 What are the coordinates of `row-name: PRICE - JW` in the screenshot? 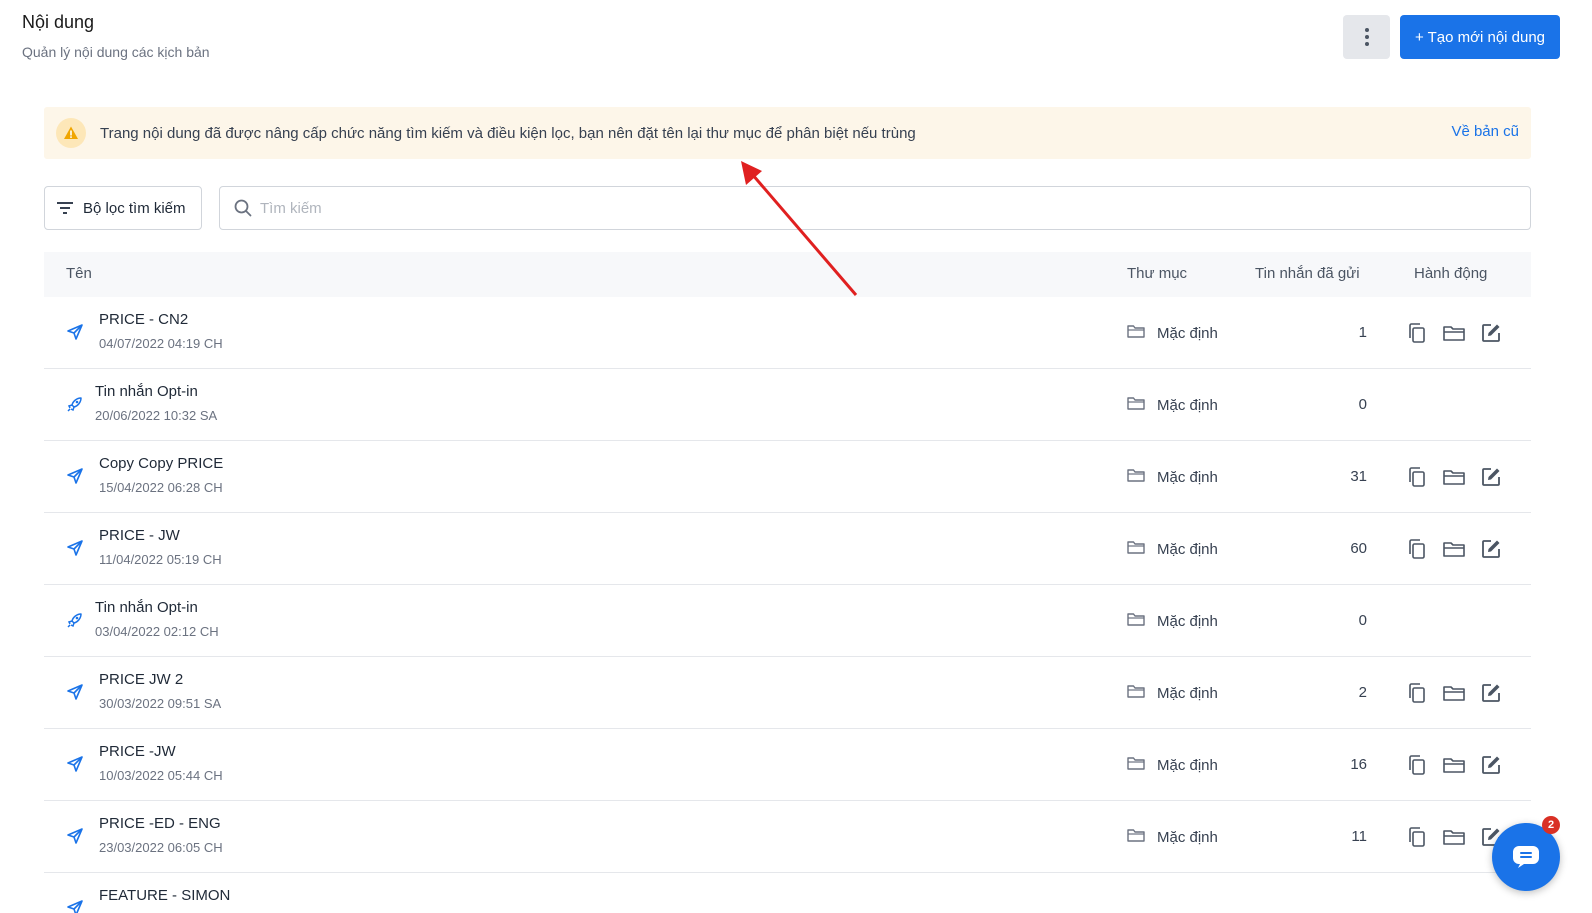 It's located at (139, 535).